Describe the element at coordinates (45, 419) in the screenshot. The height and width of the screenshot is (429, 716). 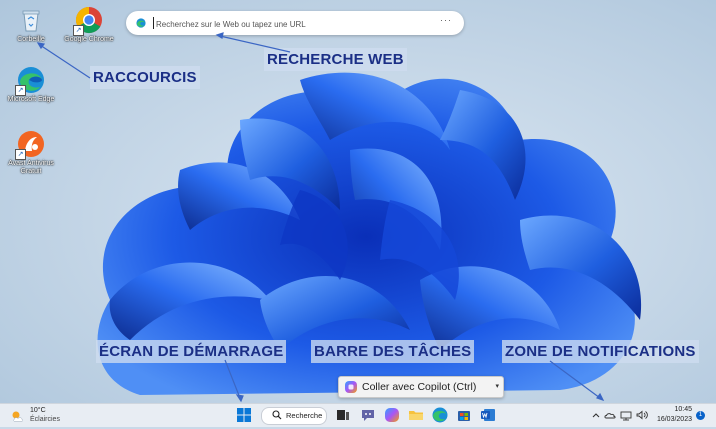
I see `weather-condition: Éclaircies` at that location.